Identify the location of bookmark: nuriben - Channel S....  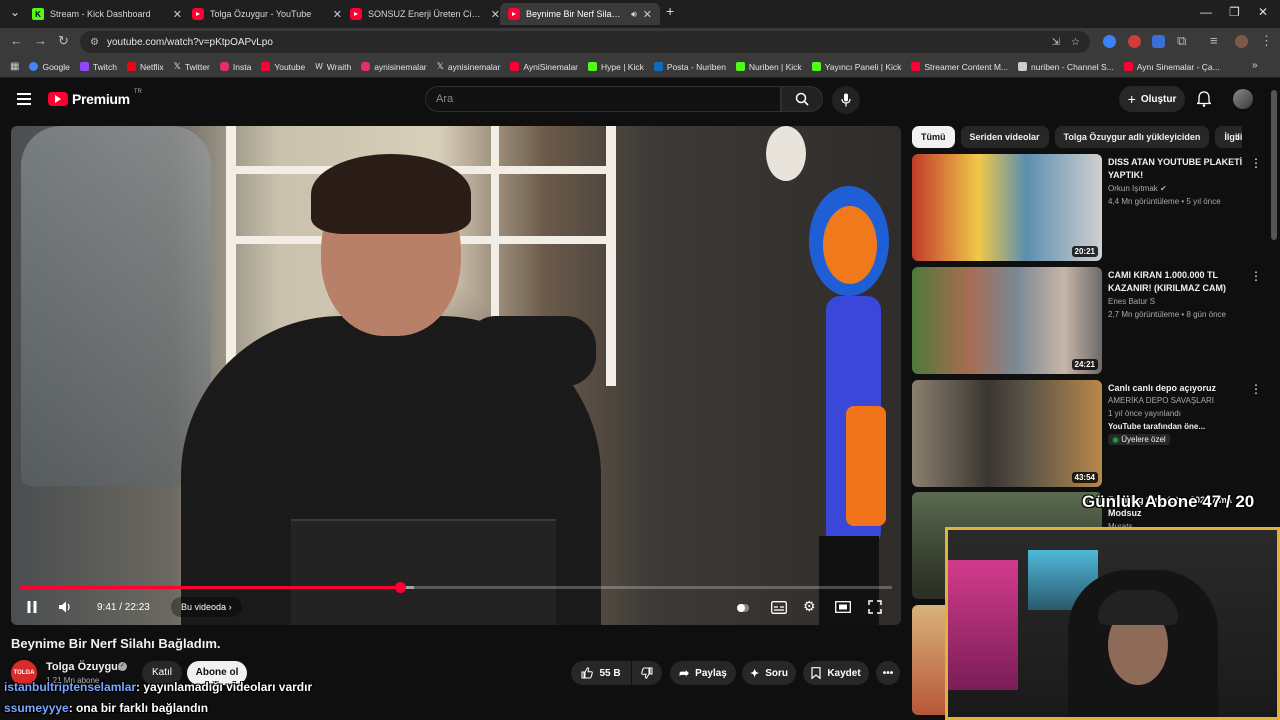
(1066, 67).